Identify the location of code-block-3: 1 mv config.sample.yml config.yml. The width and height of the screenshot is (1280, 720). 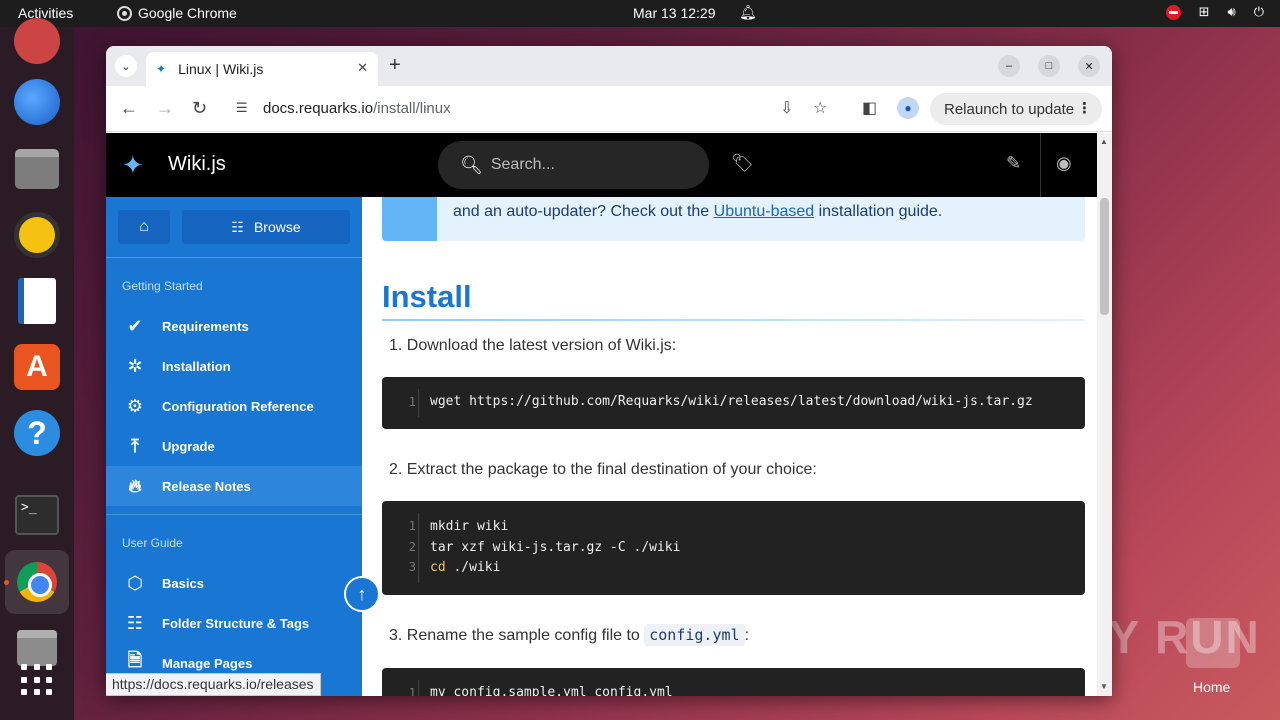
(733, 682).